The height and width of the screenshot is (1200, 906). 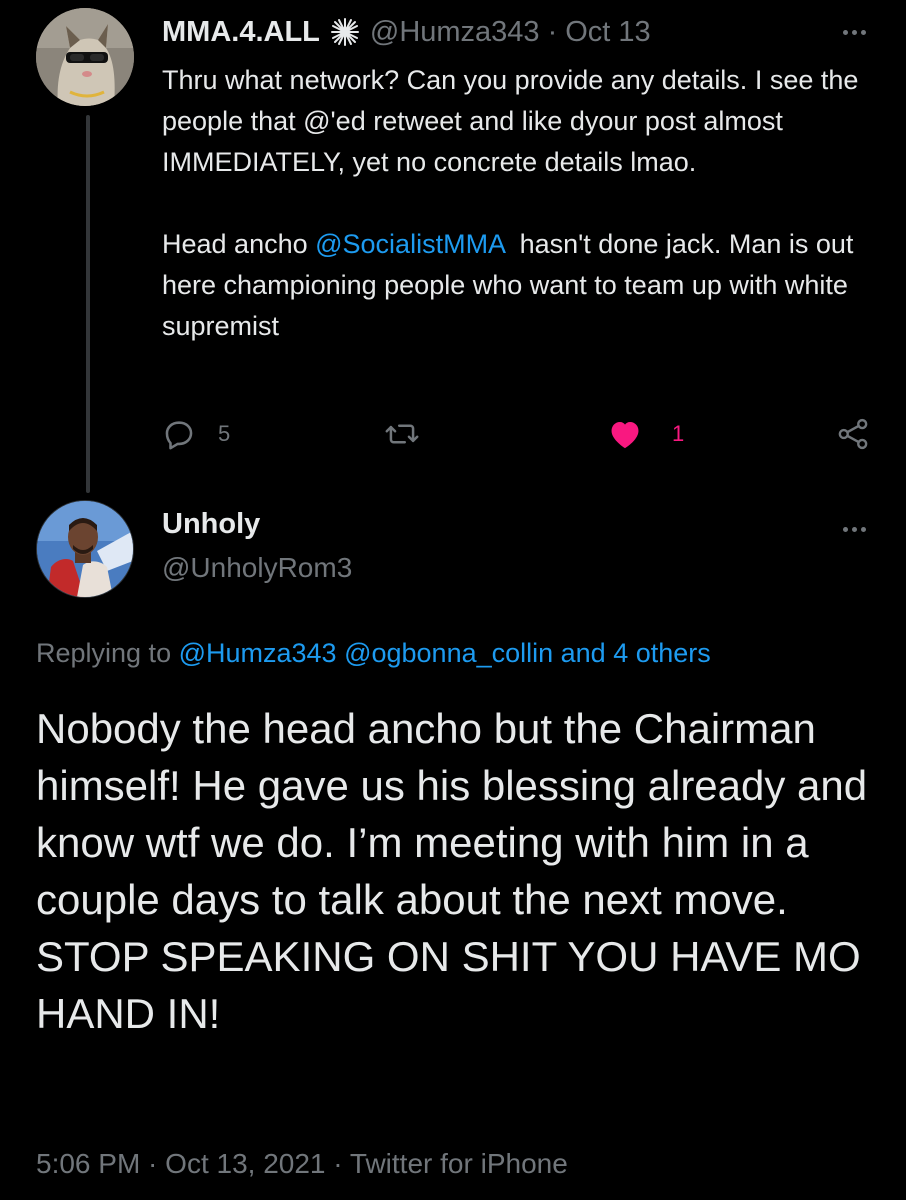 I want to click on reply-button: 5, so click(x=196, y=434).